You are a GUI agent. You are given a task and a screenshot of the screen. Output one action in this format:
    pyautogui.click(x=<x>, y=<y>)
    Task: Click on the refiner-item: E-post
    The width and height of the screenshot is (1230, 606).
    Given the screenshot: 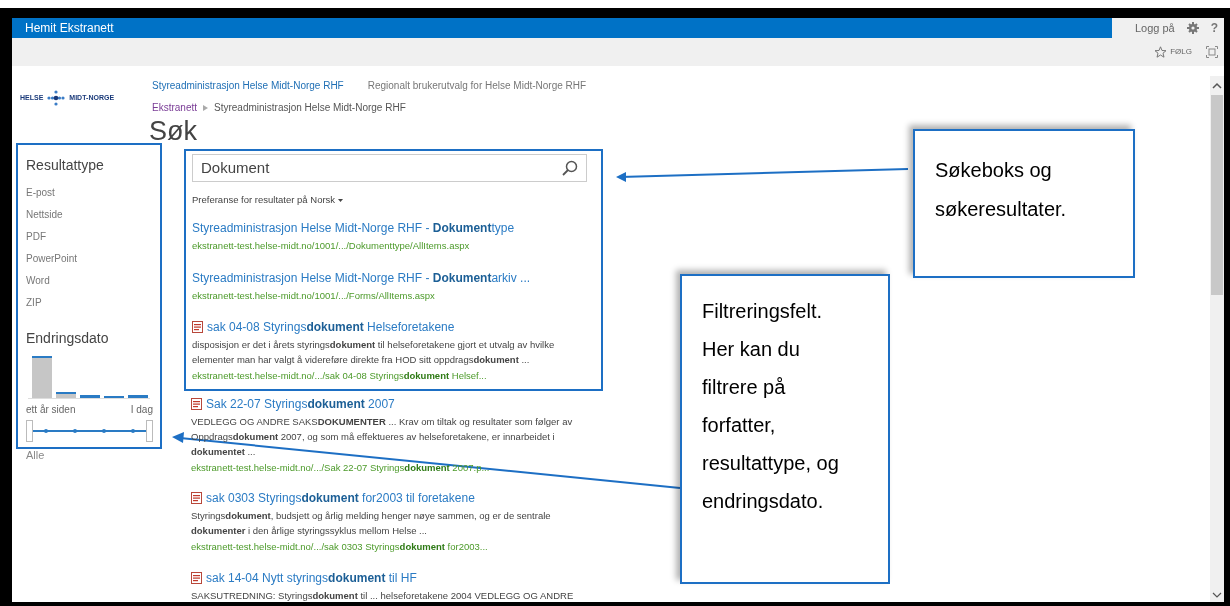 What is the action you would take?
    pyautogui.click(x=93, y=193)
    